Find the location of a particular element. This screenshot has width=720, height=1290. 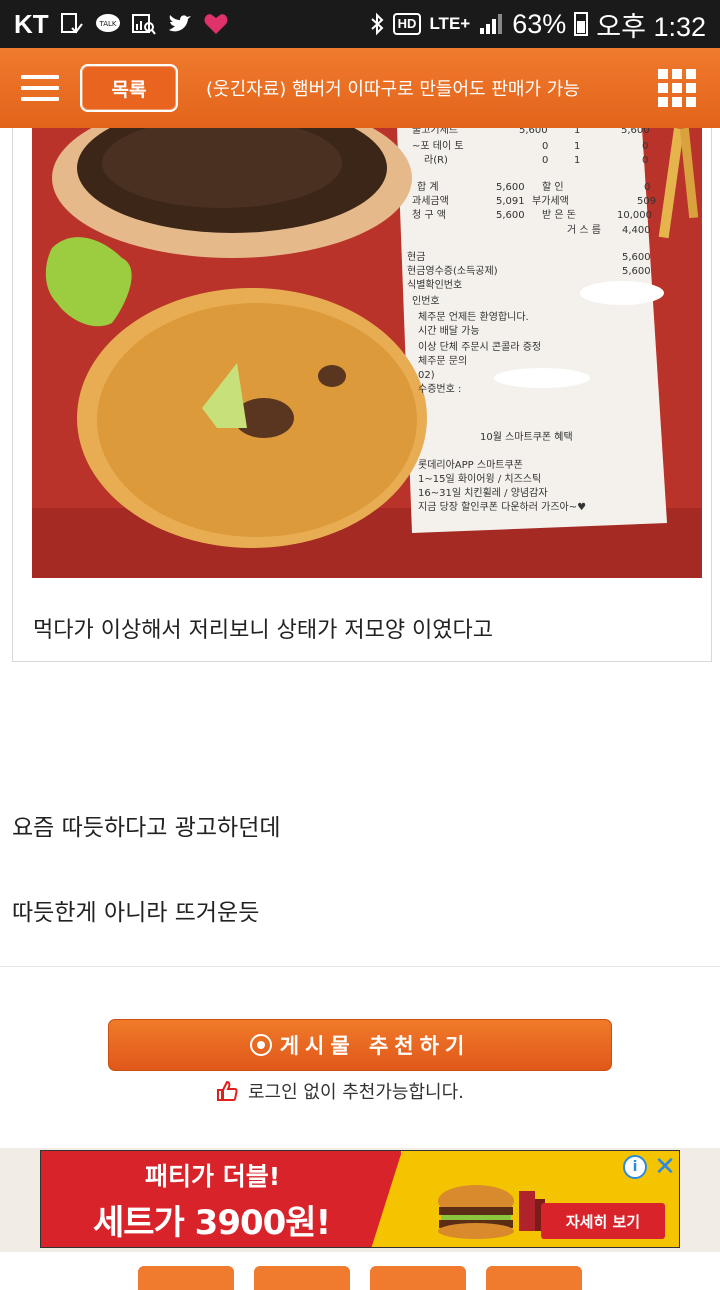

grid-menu-icon is located at coordinates (677, 88).